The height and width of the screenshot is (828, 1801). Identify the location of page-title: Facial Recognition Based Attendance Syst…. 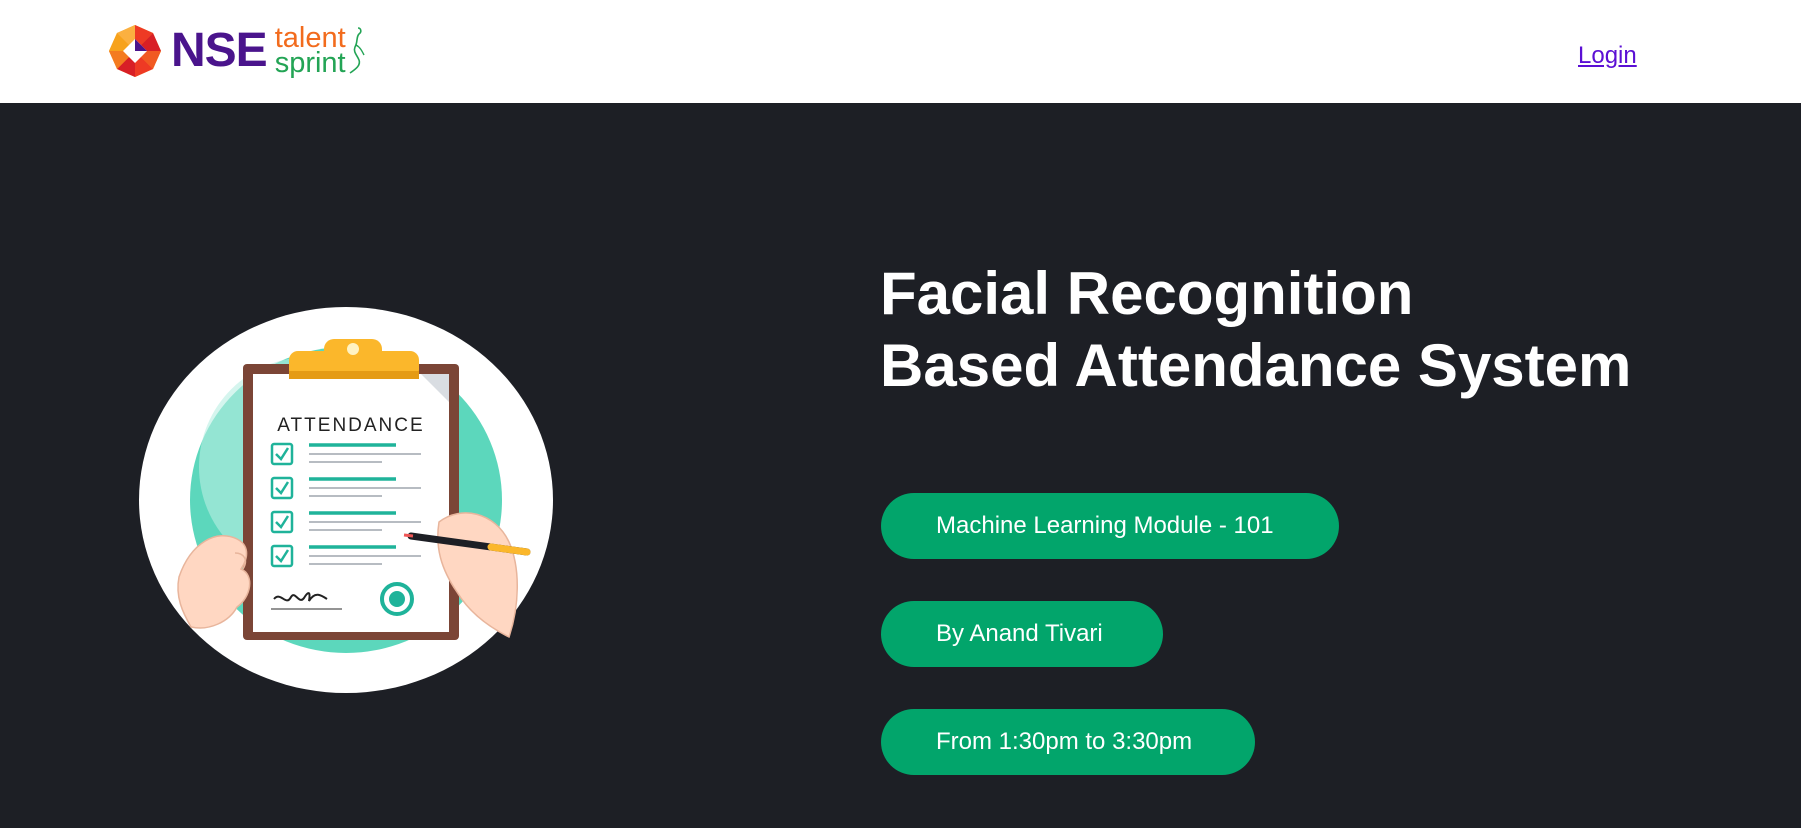
(1255, 330).